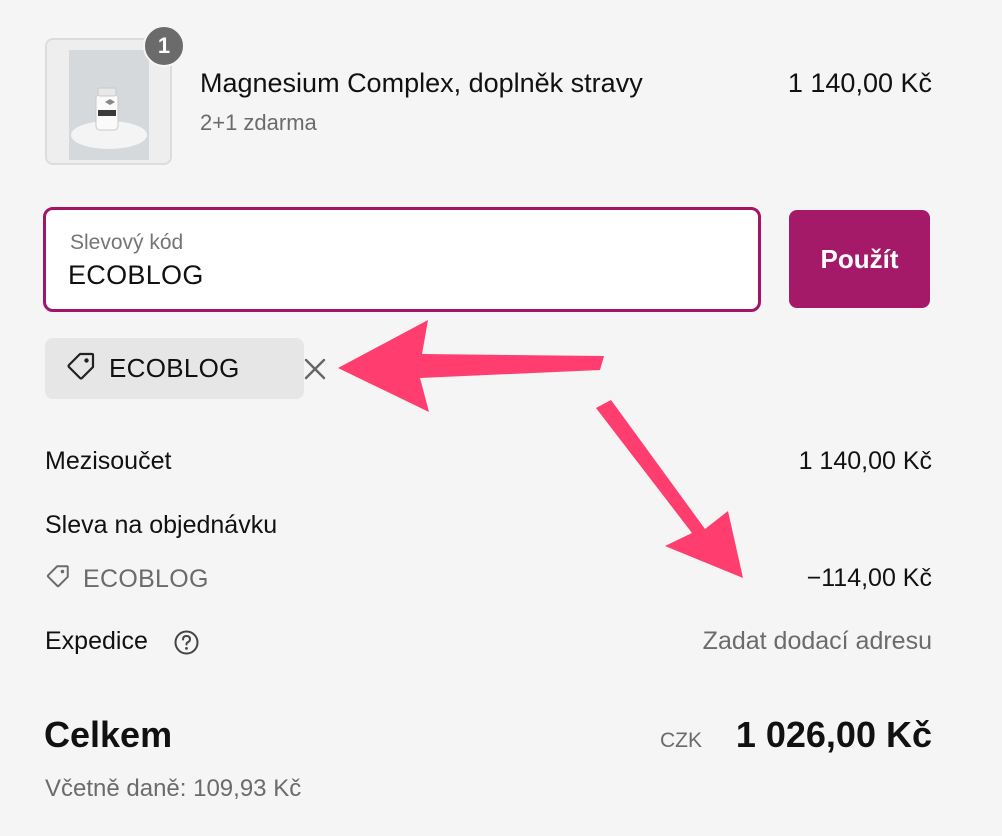 This screenshot has width=1002, height=836. Describe the element at coordinates (161, 525) in the screenshot. I see `order-discount-label: Sleva na objednávku` at that location.